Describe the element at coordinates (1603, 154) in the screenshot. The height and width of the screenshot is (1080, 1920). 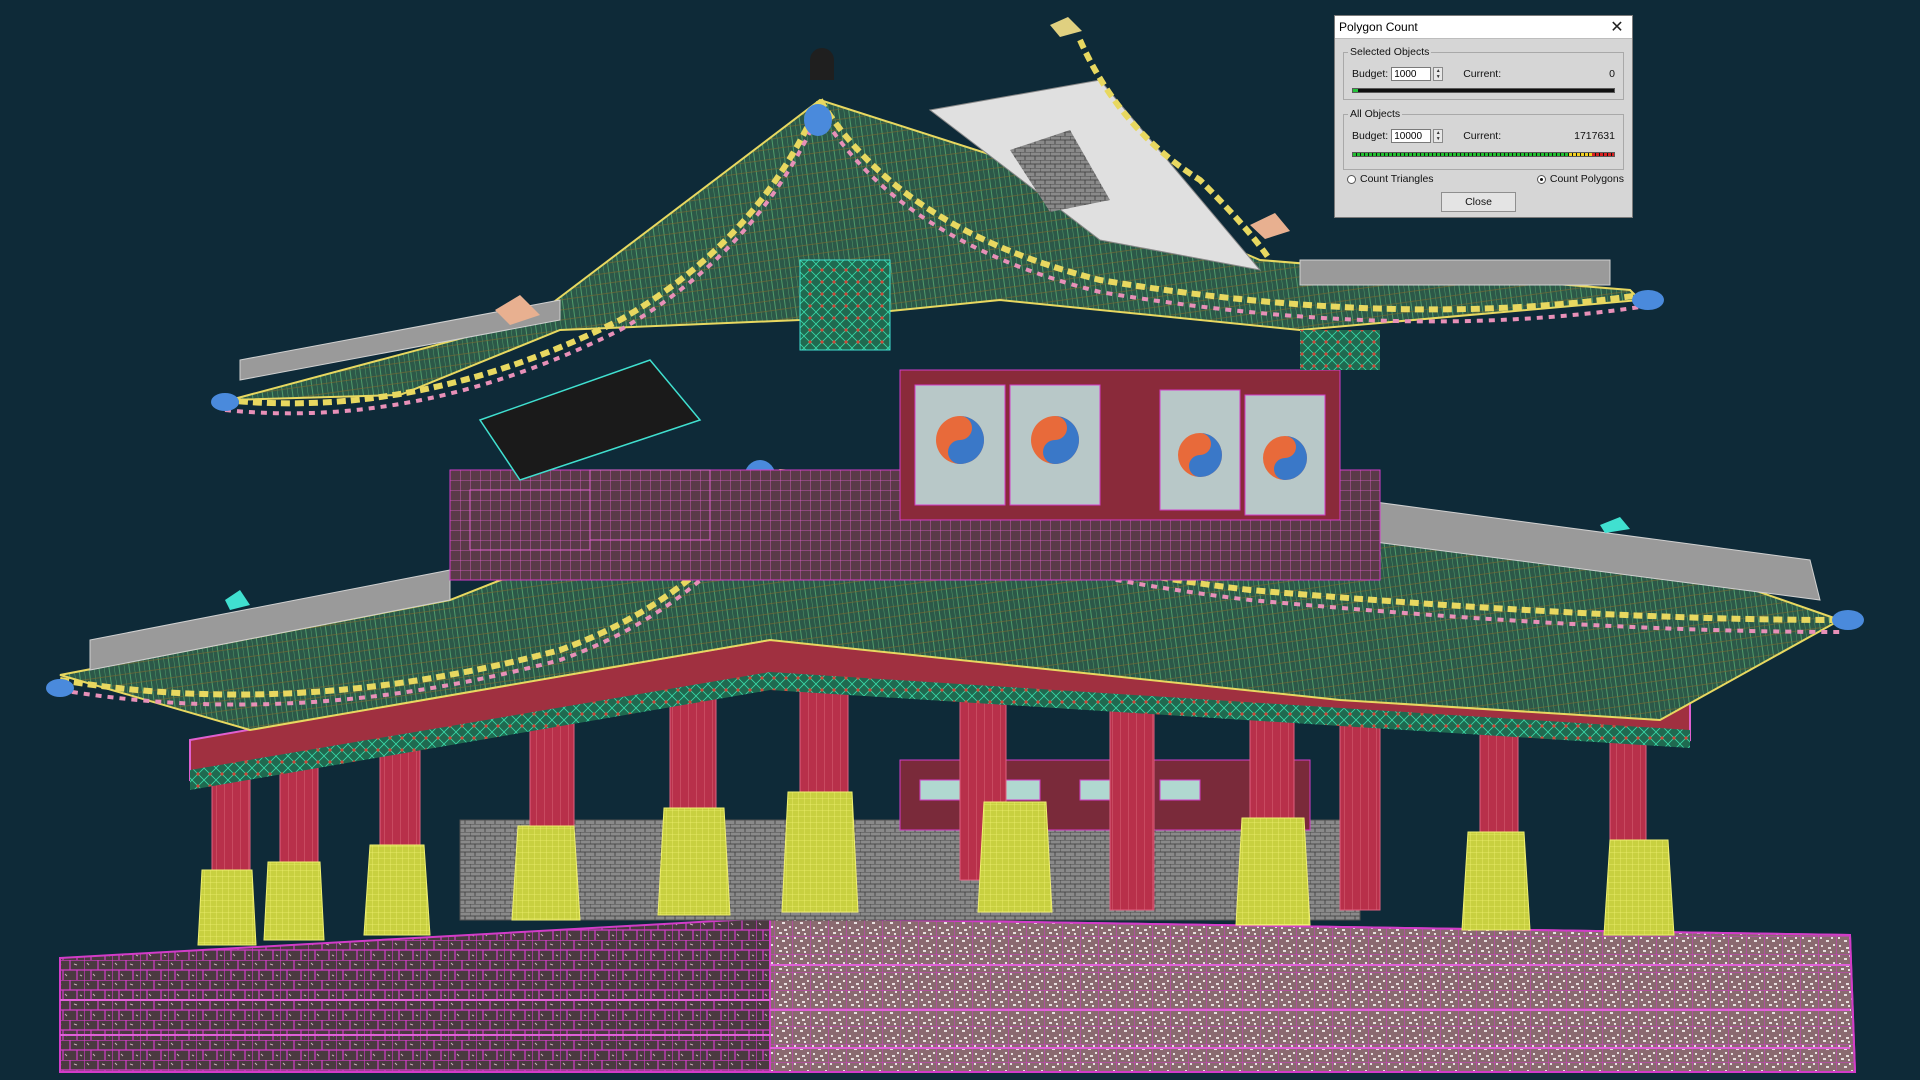
I see `all-objects-progress-over-budget` at that location.